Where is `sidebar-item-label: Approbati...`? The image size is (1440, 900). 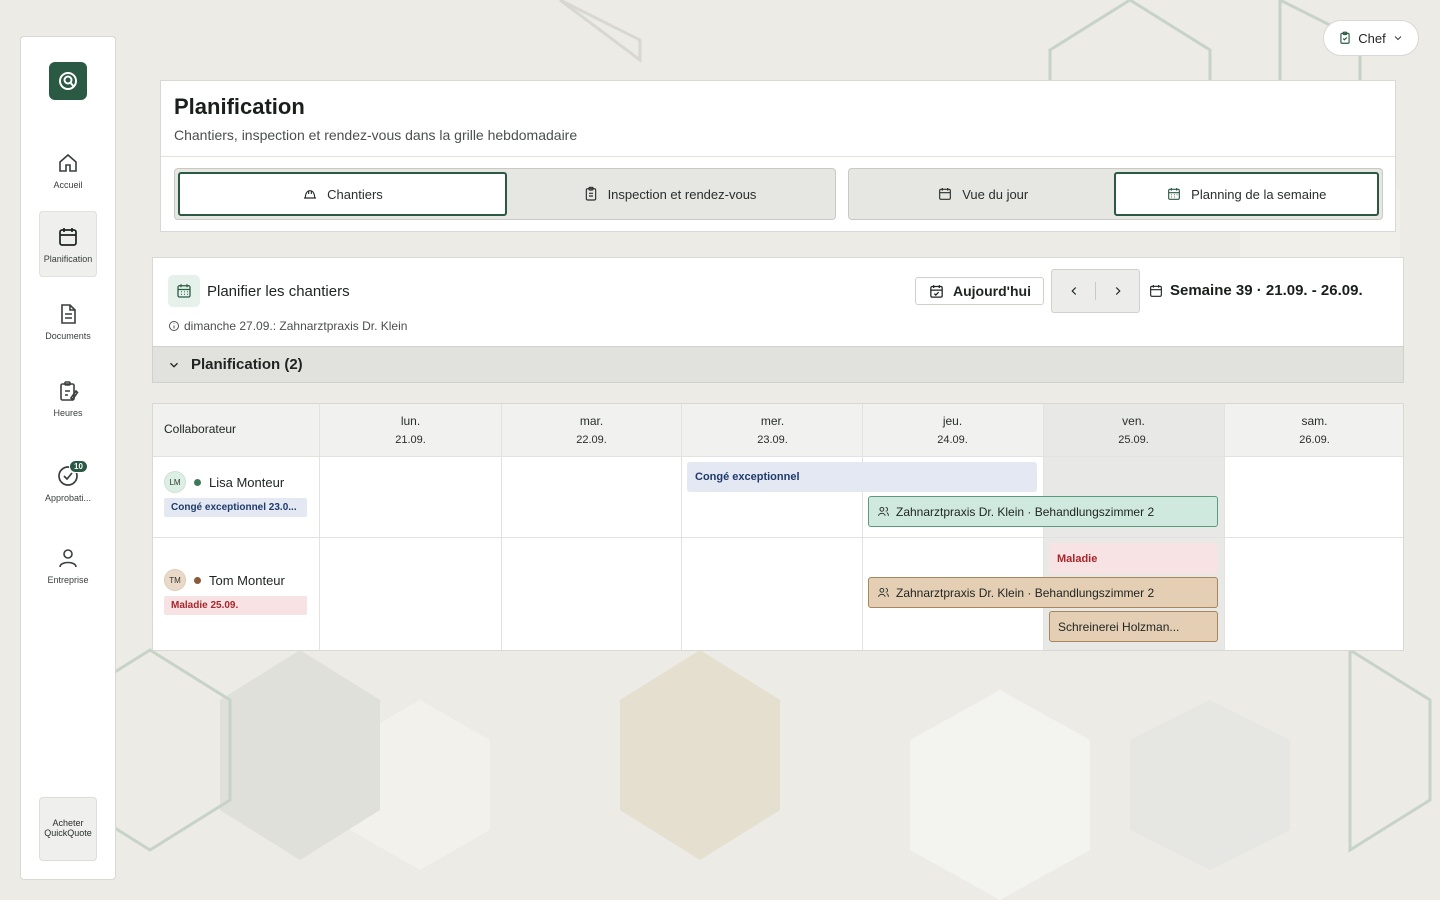
sidebar-item-label: Approbati... is located at coordinates (68, 497).